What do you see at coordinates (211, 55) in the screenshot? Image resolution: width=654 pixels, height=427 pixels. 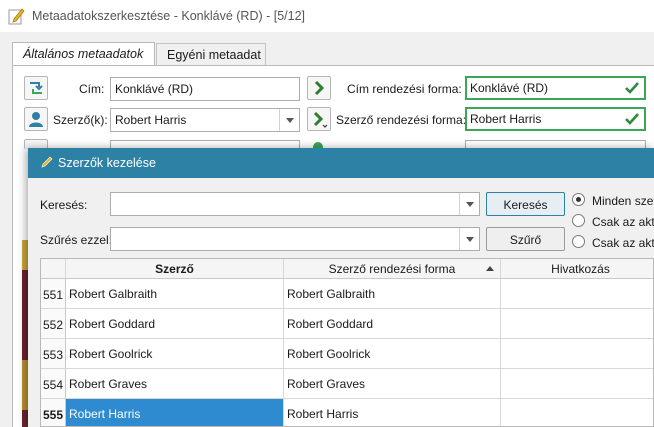 I see `tab-custom-metadata: Egyéni metaadat` at bounding box center [211, 55].